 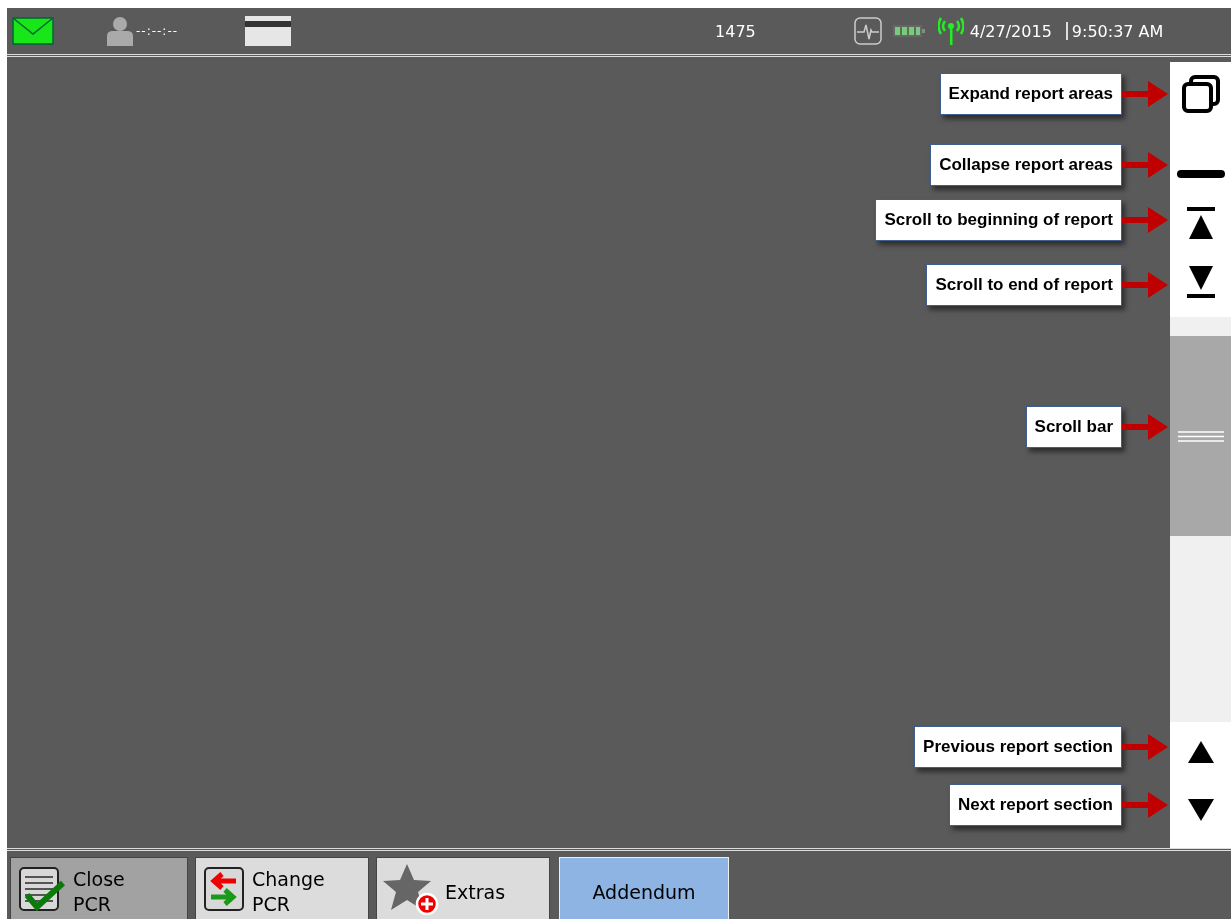 I want to click on triangle-down-icon, so click(x=1200, y=810).